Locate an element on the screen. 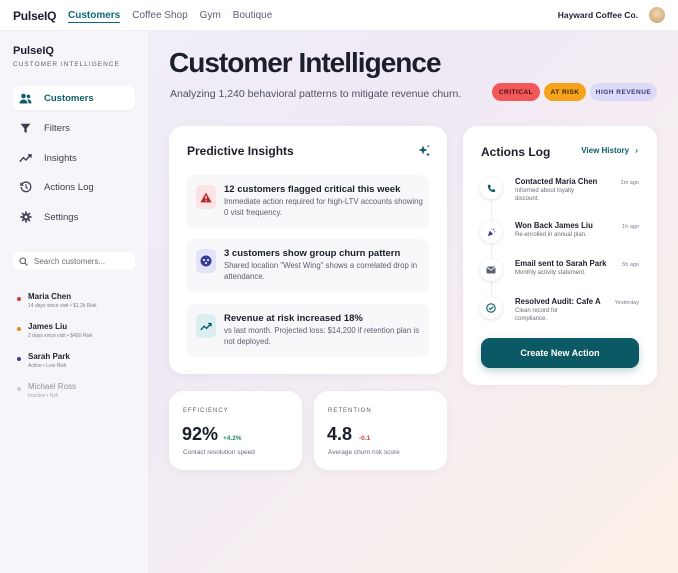 Image resolution: width=678 pixels, height=573 pixels. sidebar-item-label: Settings is located at coordinates (61, 217).